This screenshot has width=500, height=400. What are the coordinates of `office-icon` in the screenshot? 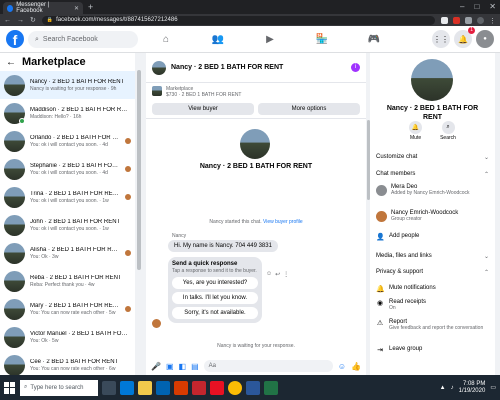 It's located at (181, 387).